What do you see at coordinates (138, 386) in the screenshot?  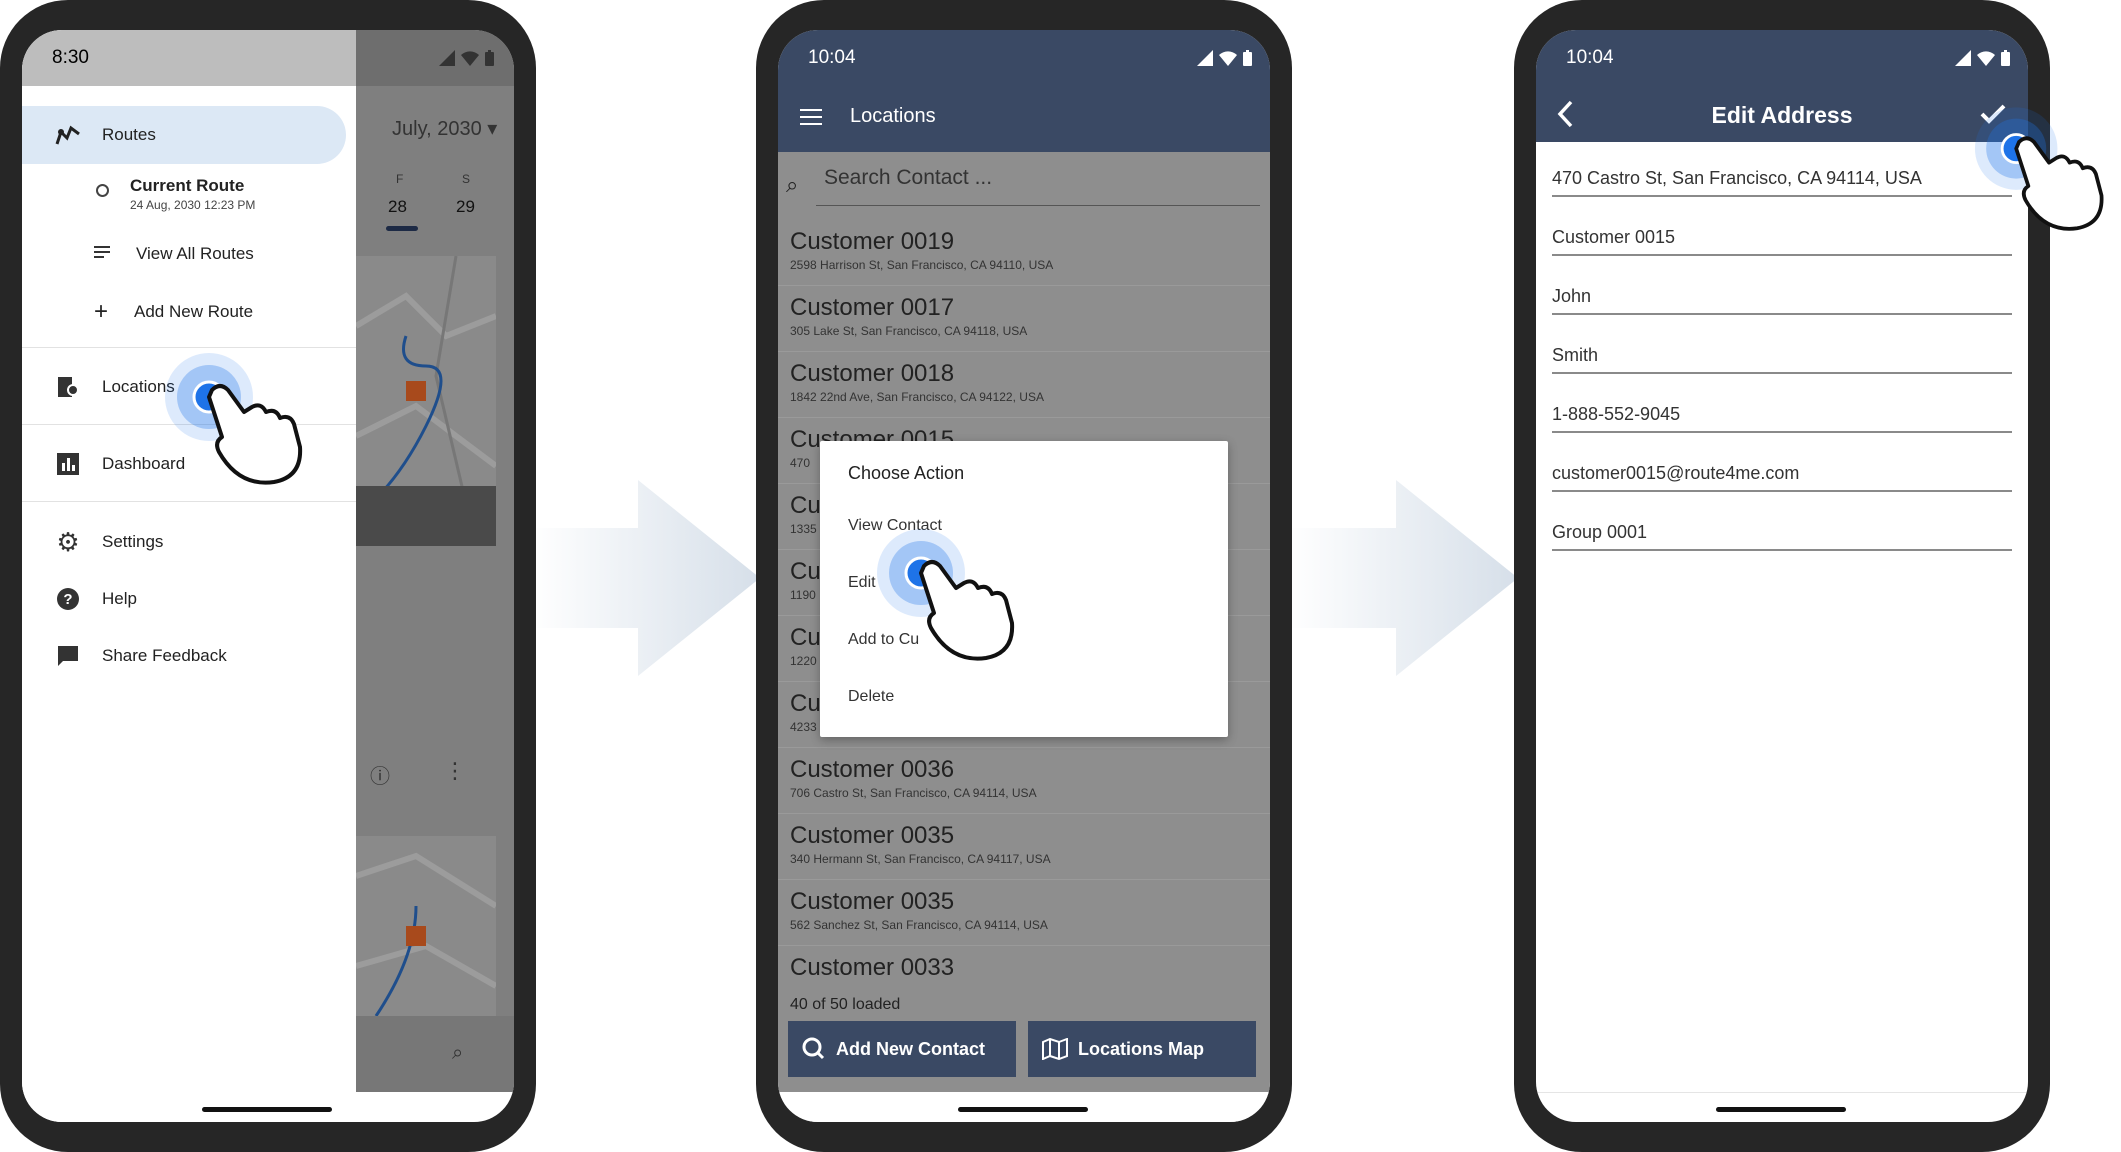 I see `menu-locations-label: Locations` at bounding box center [138, 386].